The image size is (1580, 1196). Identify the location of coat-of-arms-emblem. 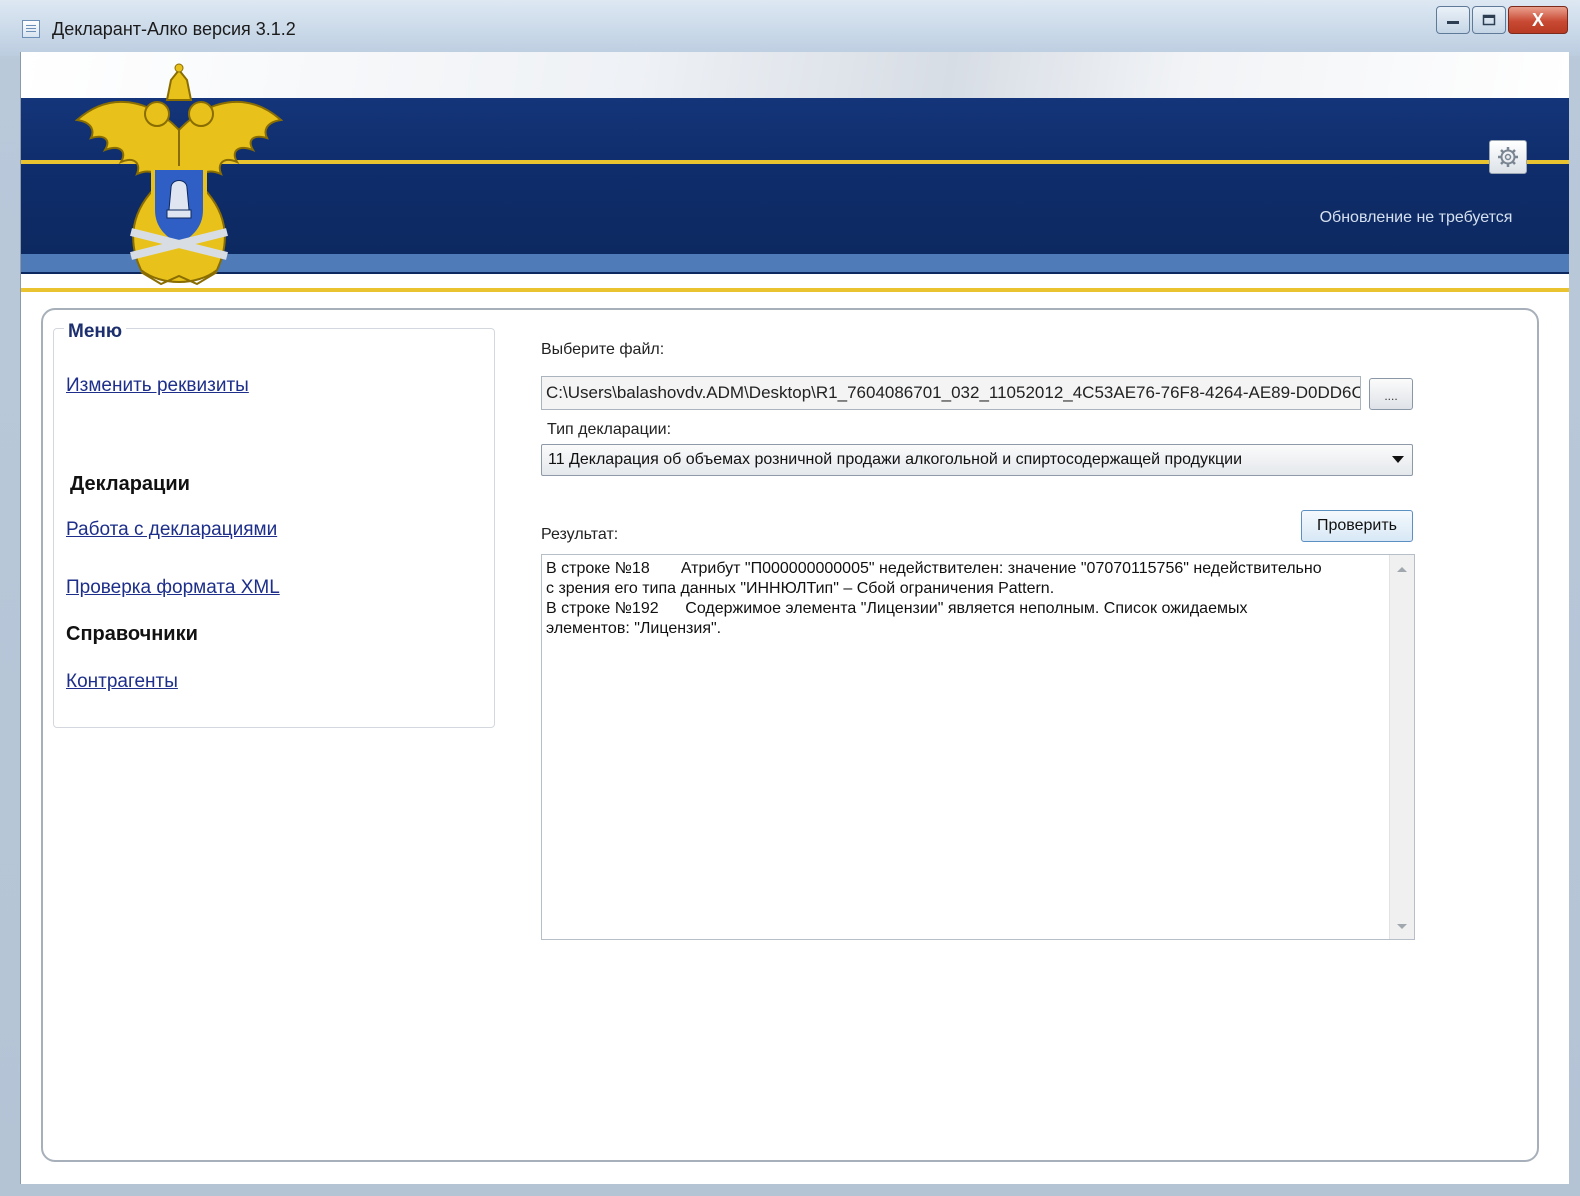
(179, 174).